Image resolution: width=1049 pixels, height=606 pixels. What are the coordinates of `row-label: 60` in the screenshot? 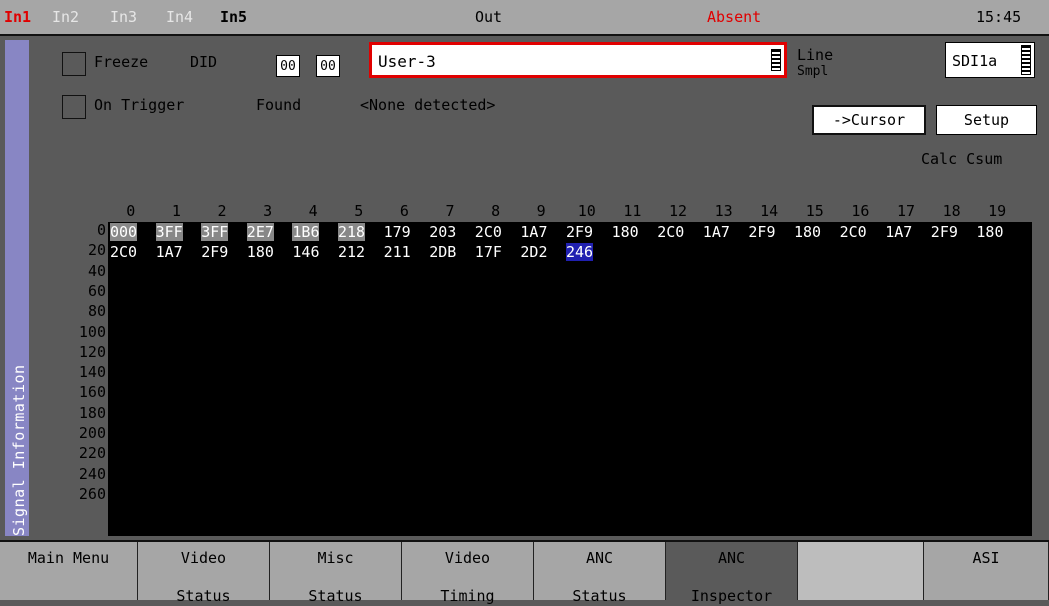 It's located at (96, 290).